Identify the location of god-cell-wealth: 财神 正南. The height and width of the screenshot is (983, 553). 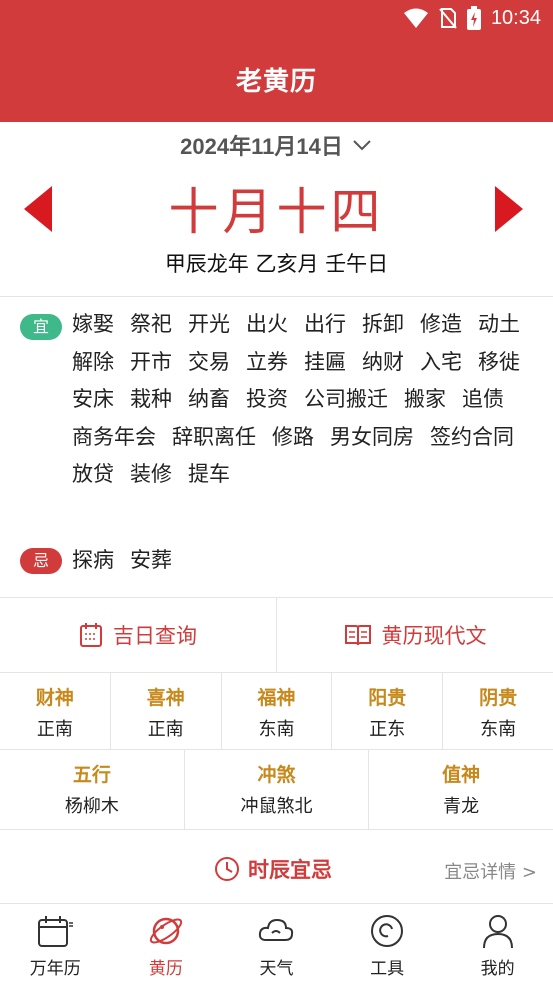
(55, 711).